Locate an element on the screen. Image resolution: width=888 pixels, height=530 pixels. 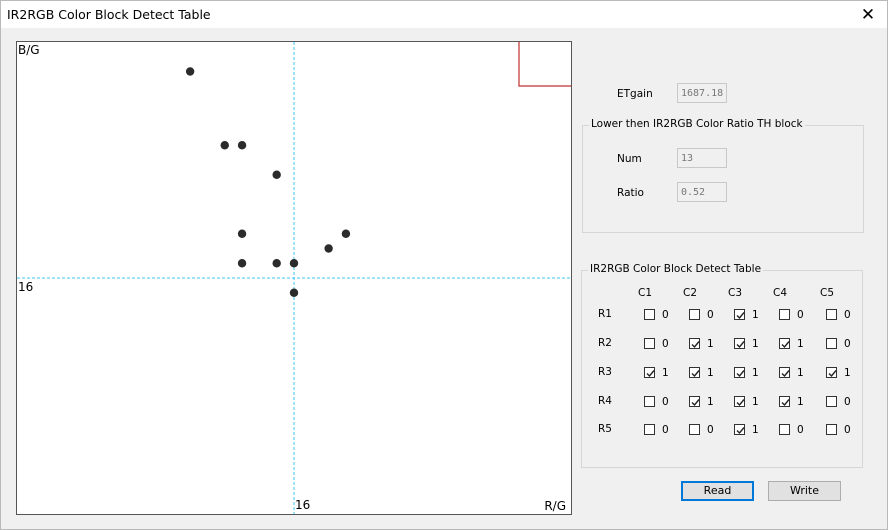
write-button: Write is located at coordinates (804, 491).